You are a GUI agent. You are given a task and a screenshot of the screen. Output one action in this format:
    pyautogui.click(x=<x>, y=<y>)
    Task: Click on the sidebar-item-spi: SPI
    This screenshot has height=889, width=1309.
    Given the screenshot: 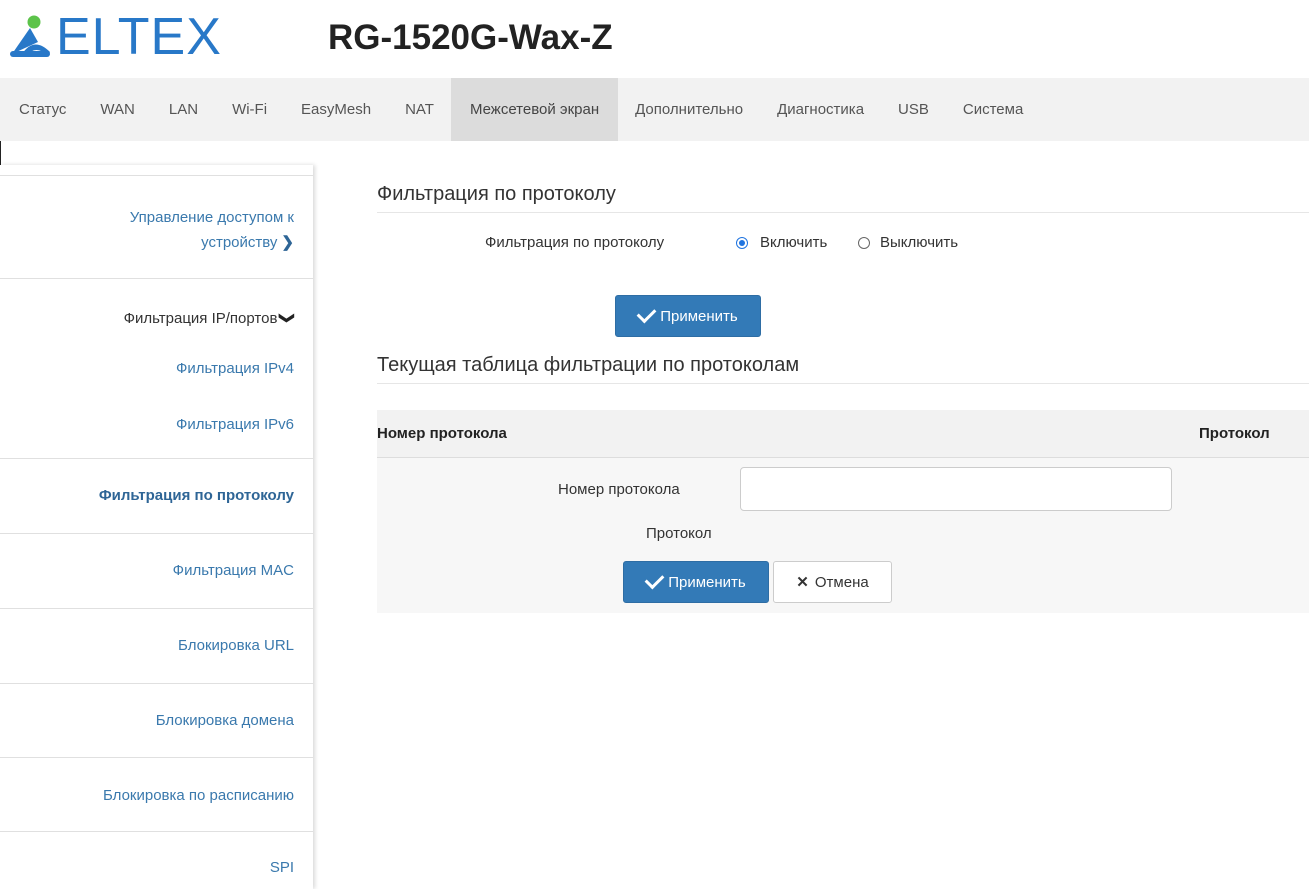 What is the action you would take?
    pyautogui.click(x=156, y=867)
    